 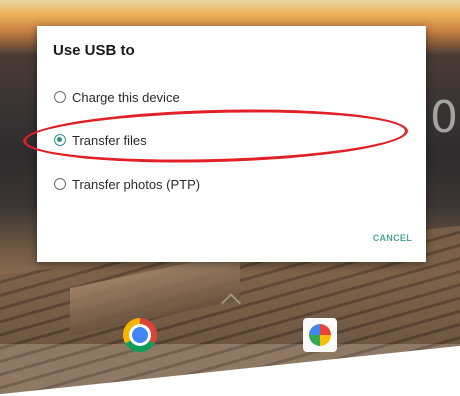 I want to click on photos-icon, so click(x=320, y=335).